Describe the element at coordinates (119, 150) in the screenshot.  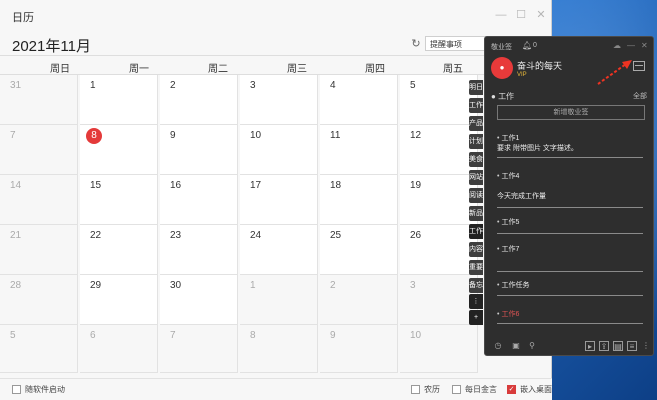
I see `day-cell-today: 8` at that location.